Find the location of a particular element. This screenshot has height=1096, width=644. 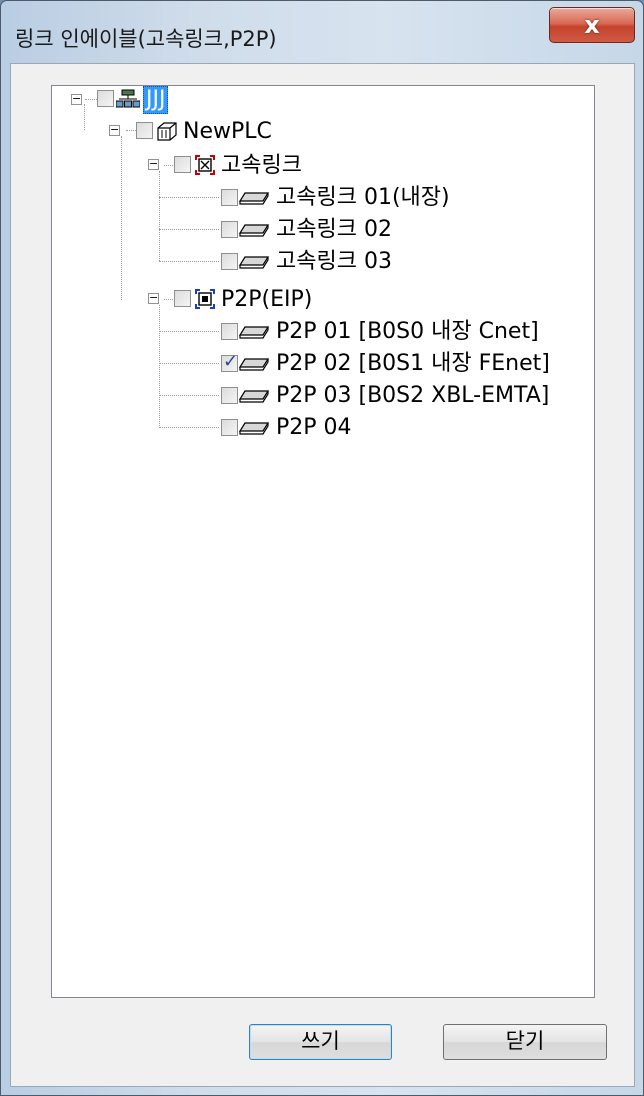

p2p-icon is located at coordinates (205, 299).